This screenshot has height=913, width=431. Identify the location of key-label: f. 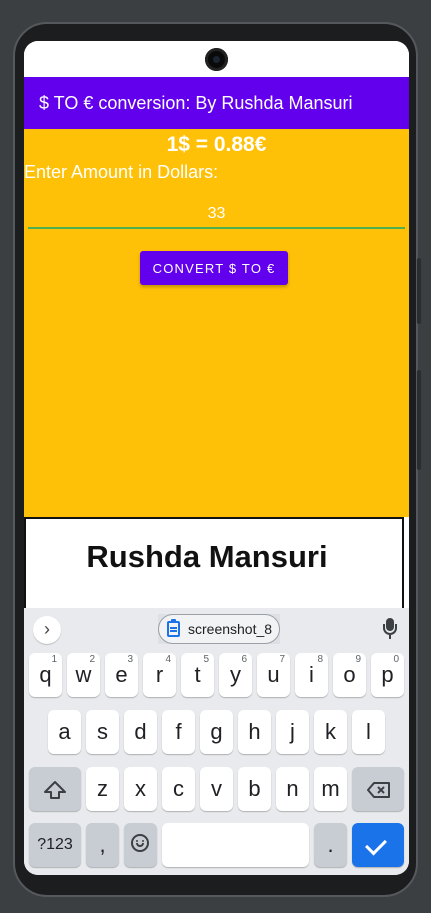
(178, 731).